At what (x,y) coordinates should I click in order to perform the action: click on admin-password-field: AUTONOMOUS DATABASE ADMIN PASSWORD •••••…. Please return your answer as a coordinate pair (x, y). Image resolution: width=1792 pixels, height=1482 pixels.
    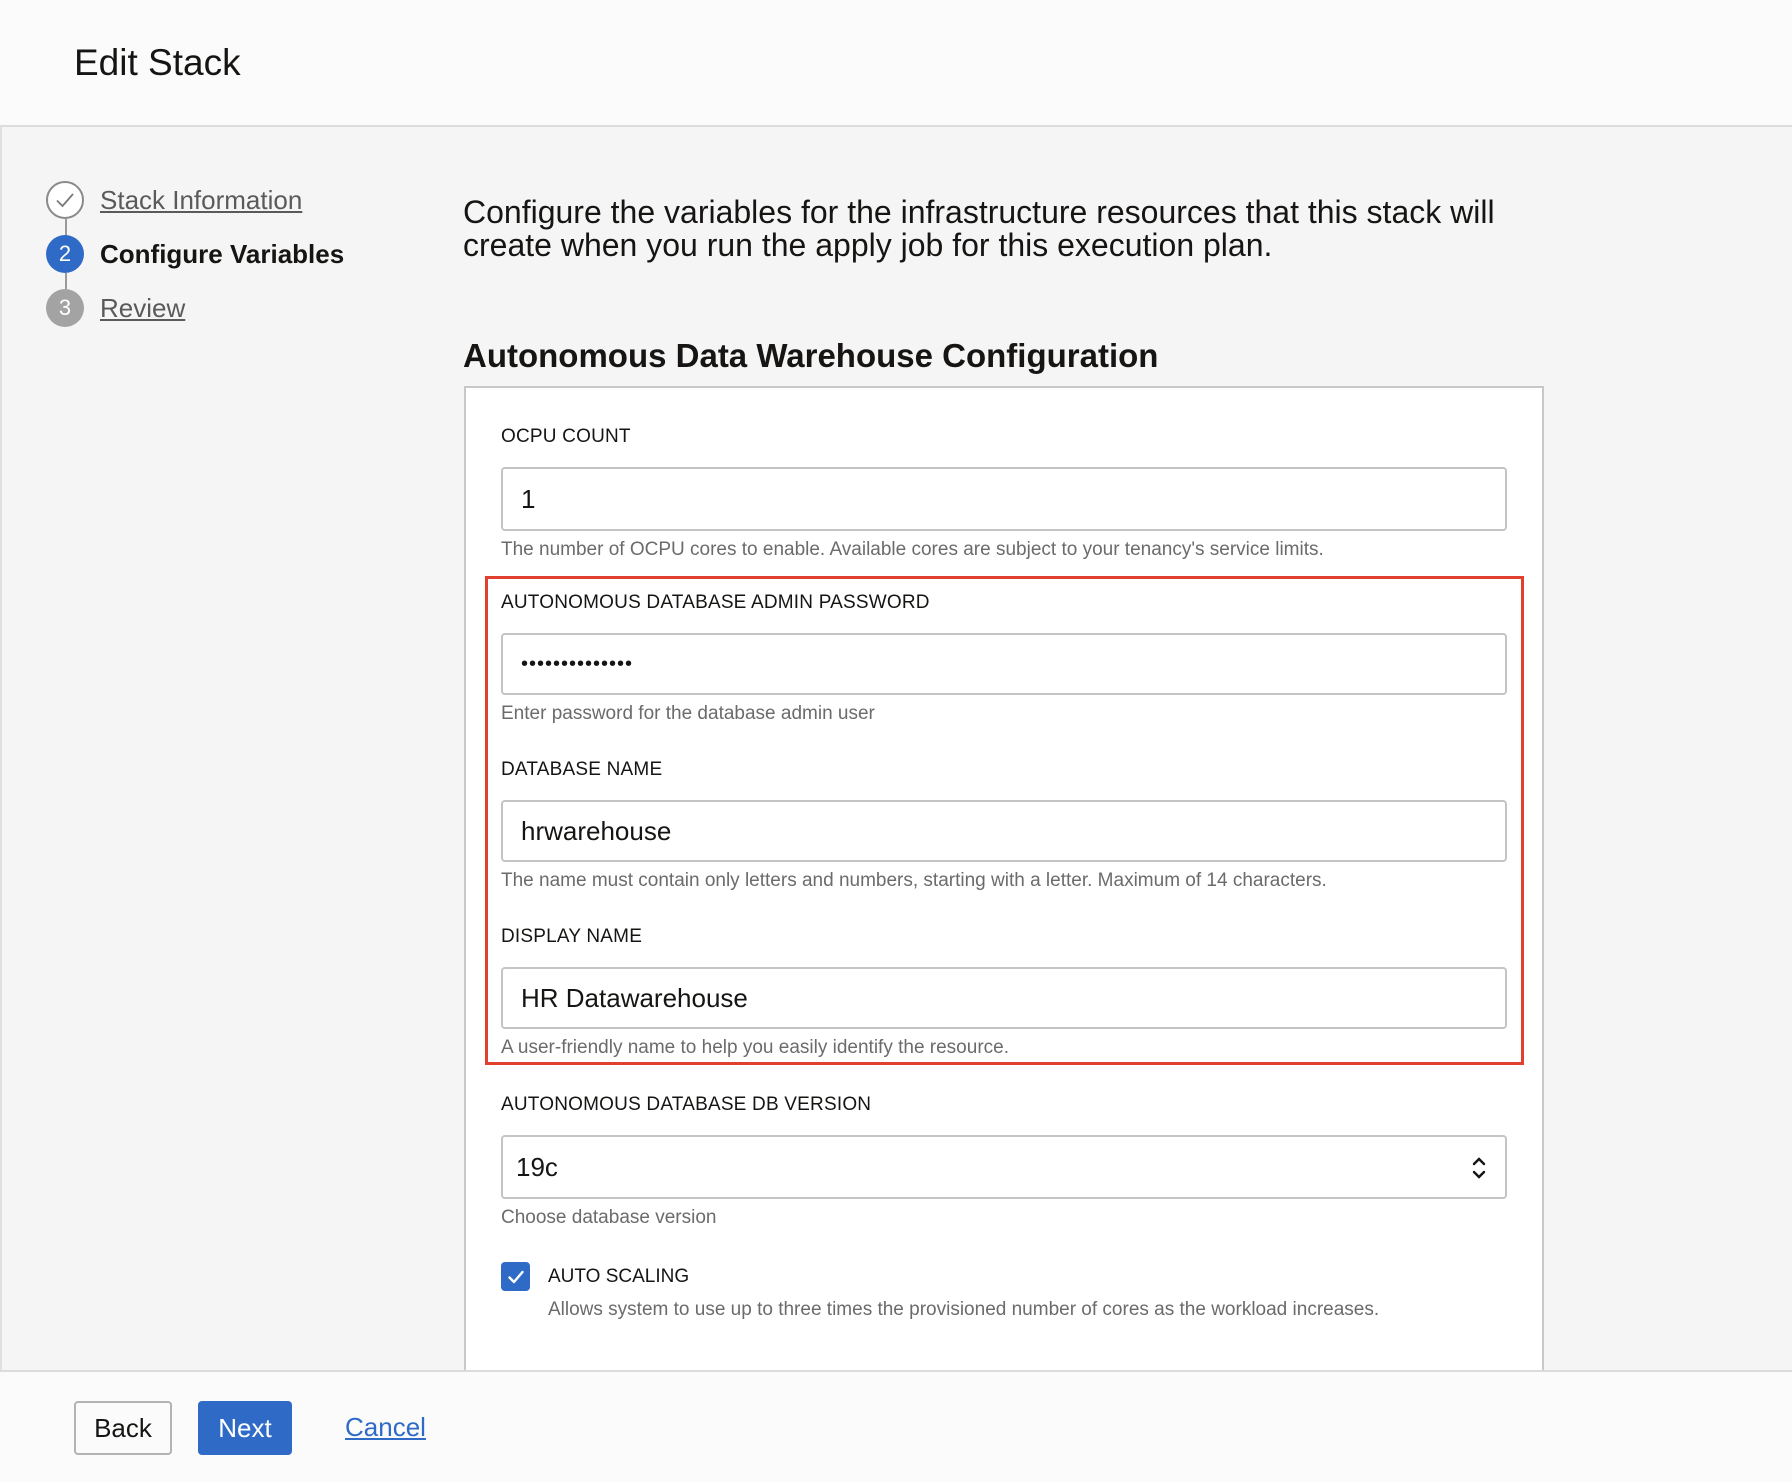
    Looking at the image, I should click on (1004, 657).